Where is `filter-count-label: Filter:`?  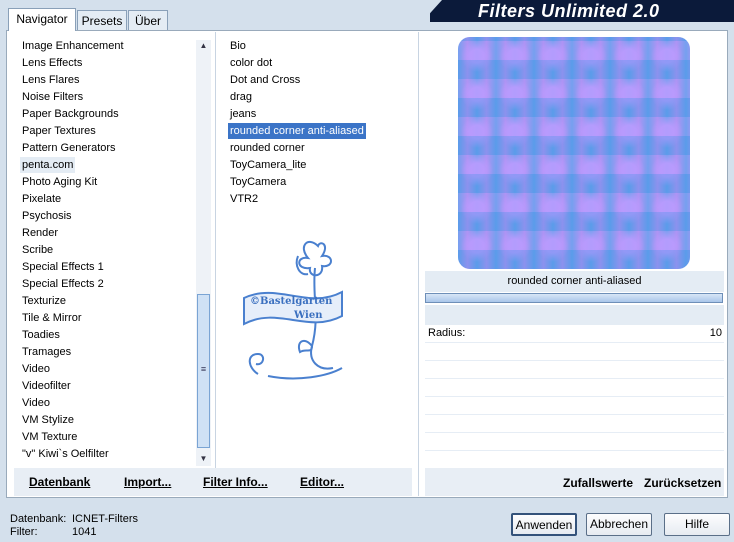
filter-count-label: Filter: is located at coordinates (24, 532).